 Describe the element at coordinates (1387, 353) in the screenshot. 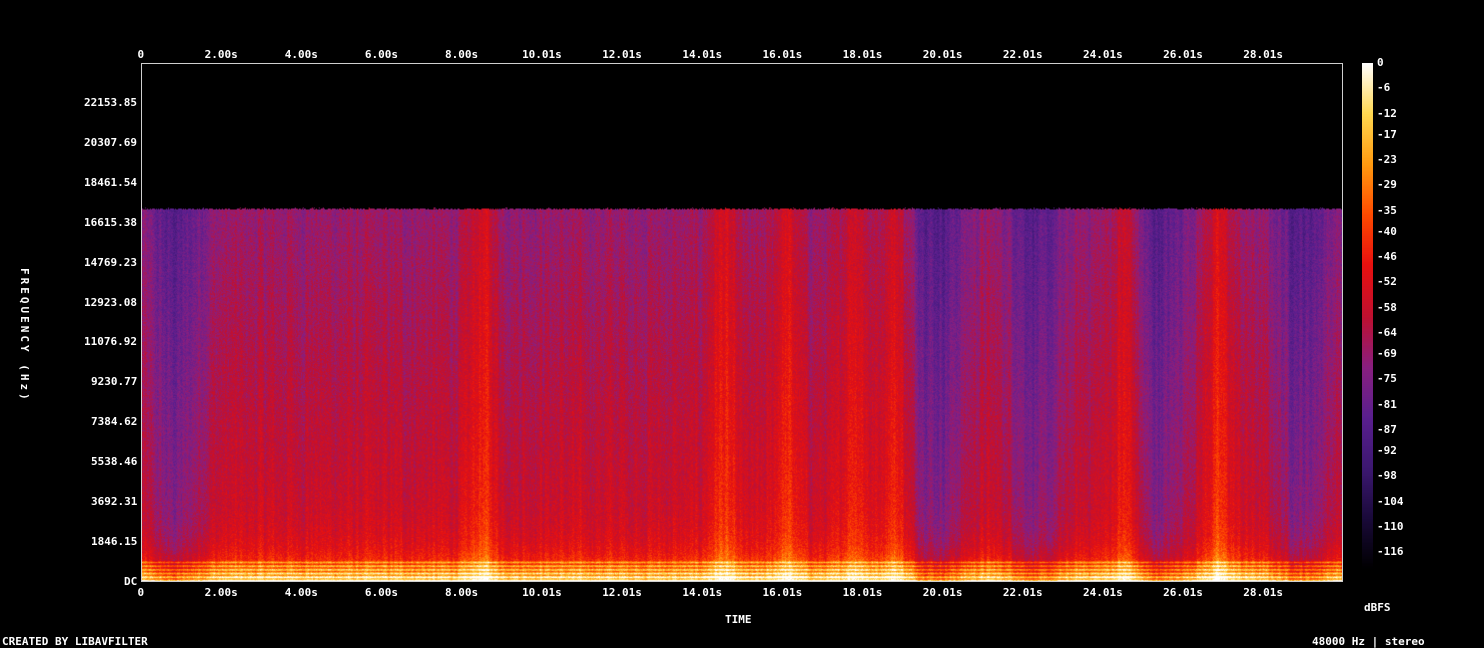

I see `colorbar-tick-label: -69` at that location.